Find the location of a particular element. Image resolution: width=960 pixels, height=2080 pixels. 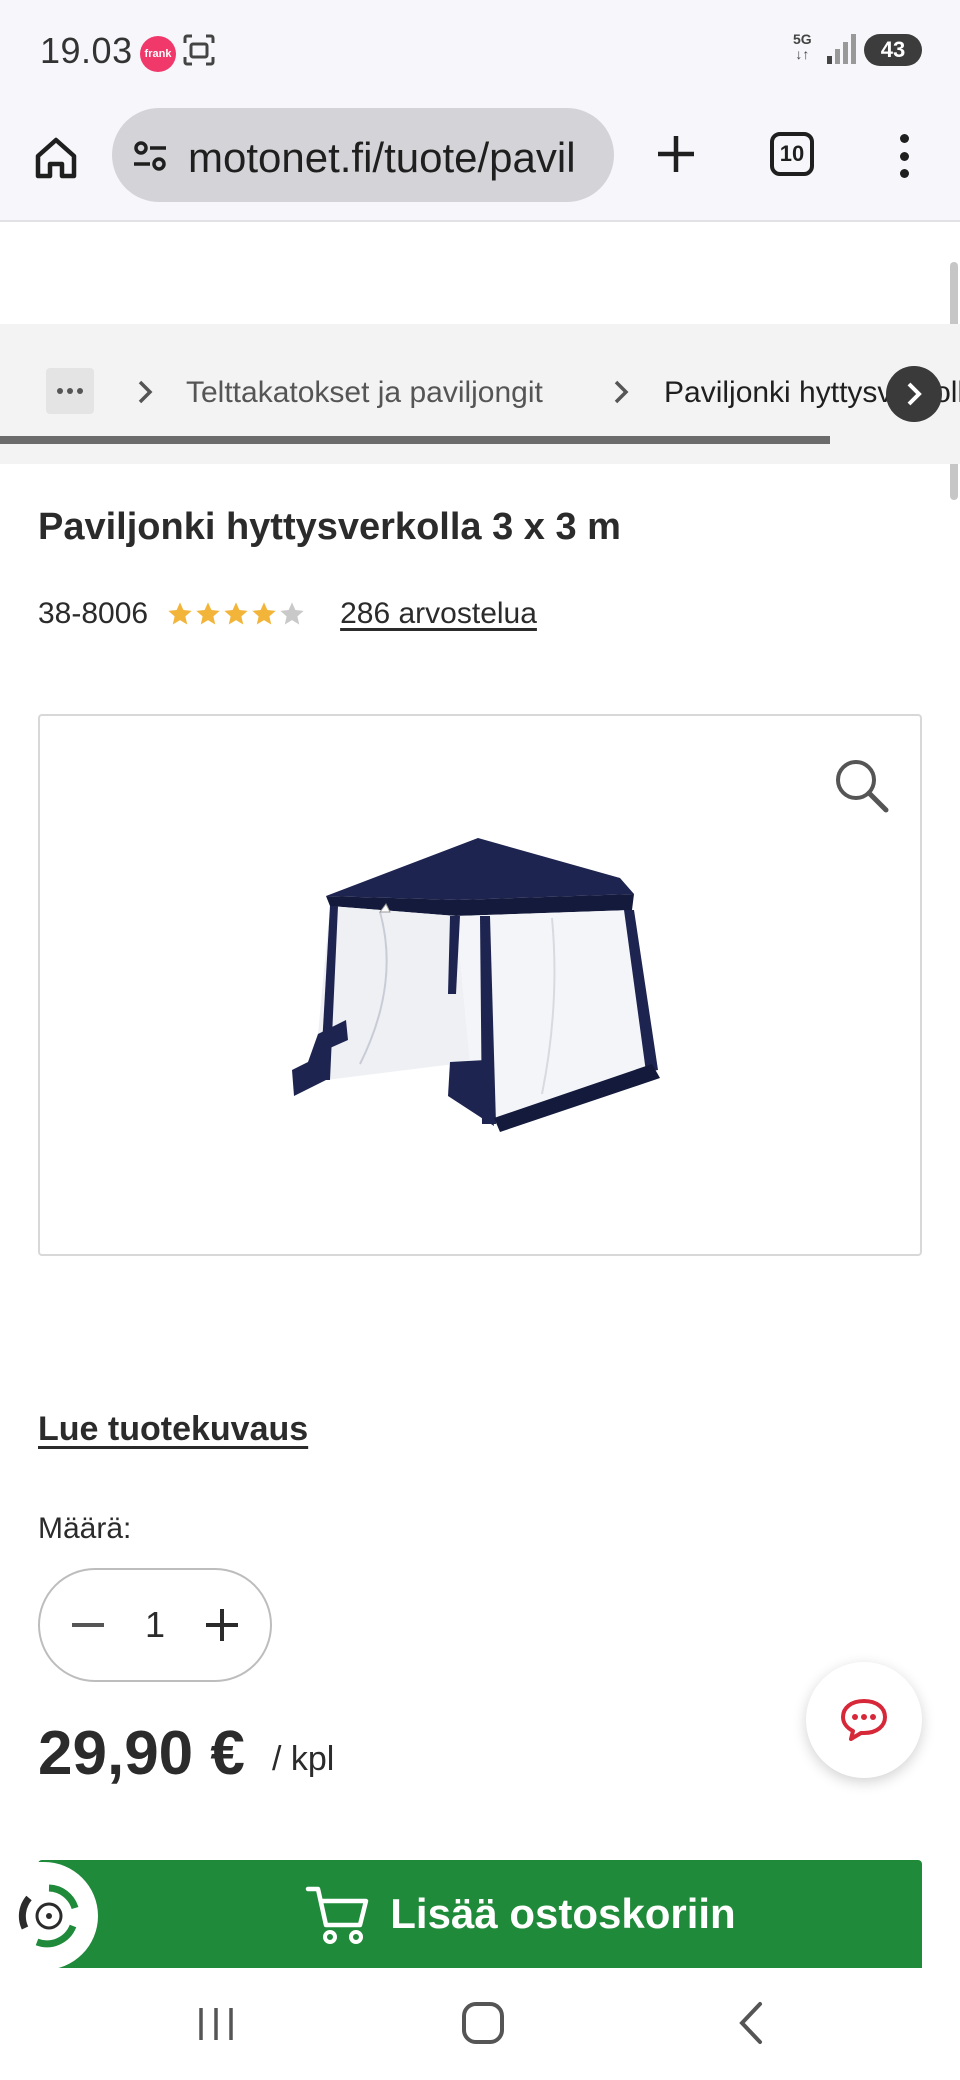

quantity-stepper: 1 is located at coordinates (155, 1625).